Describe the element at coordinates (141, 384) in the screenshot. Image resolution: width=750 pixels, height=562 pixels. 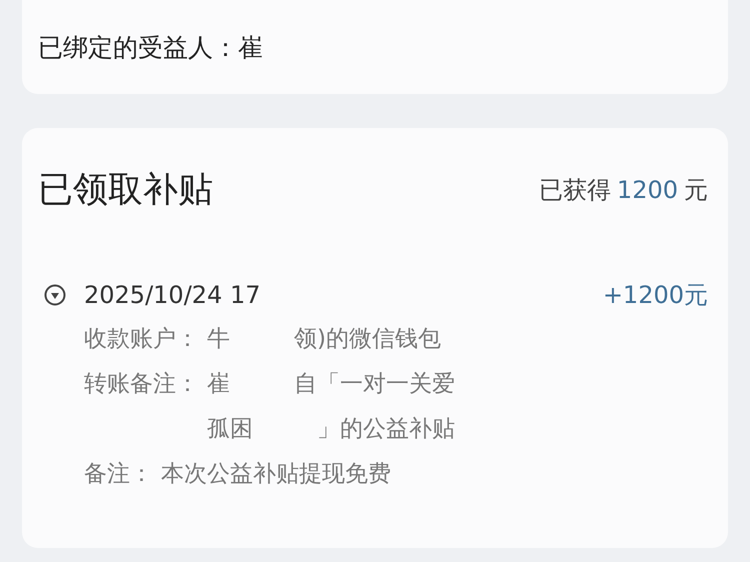
I see `detail-label: 转账备注：` at that location.